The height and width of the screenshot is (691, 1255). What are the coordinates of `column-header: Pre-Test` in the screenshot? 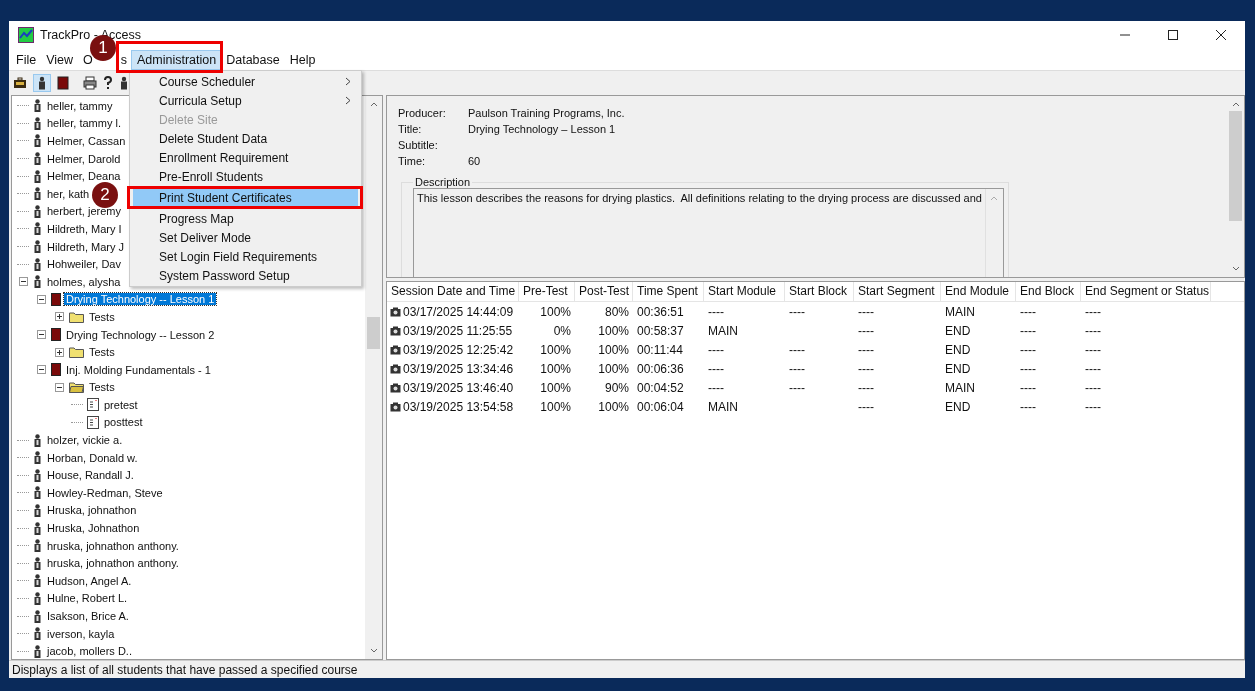 It's located at (547, 291).